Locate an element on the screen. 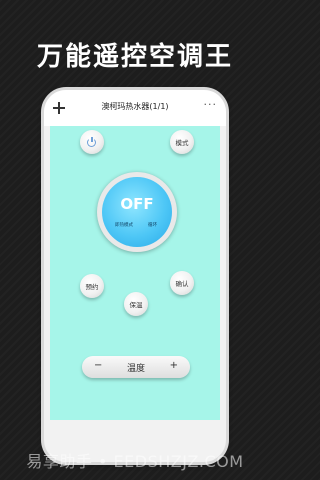 This screenshot has height=480, width=320. status-display: OFF 即热模式 循环 is located at coordinates (137, 212).